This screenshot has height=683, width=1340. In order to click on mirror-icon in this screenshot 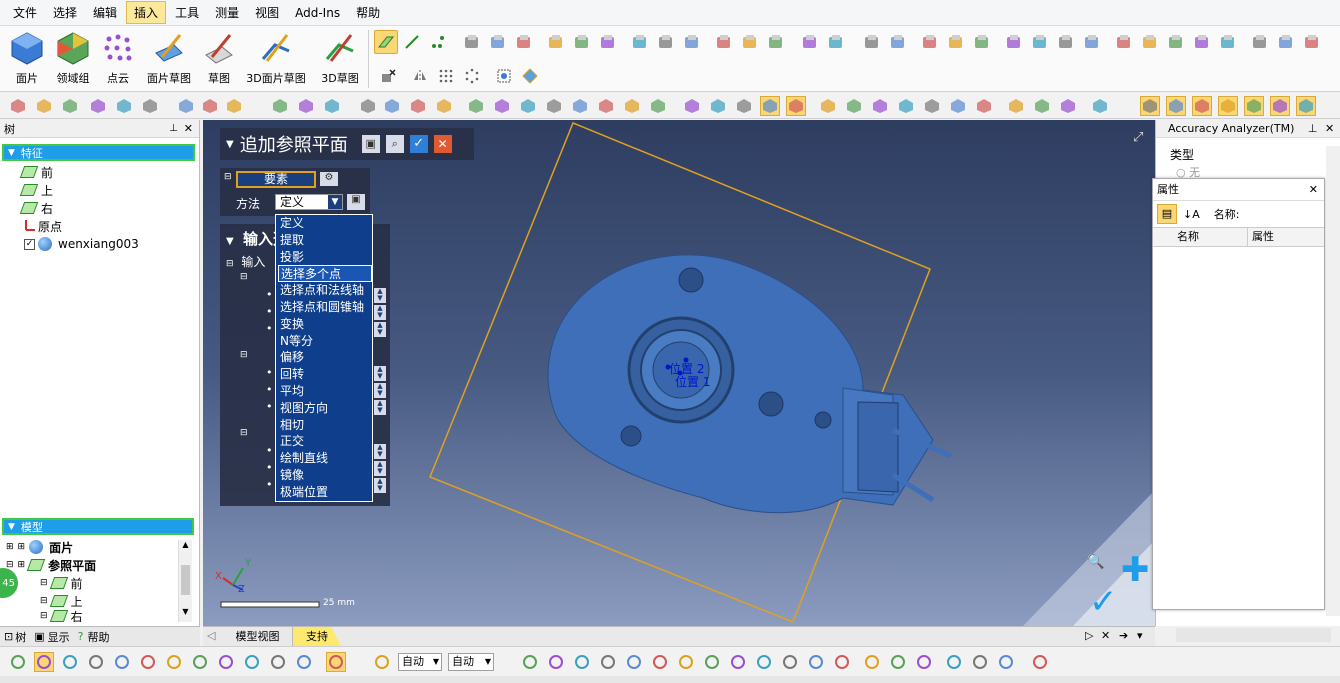, I will do `click(420, 76)`.